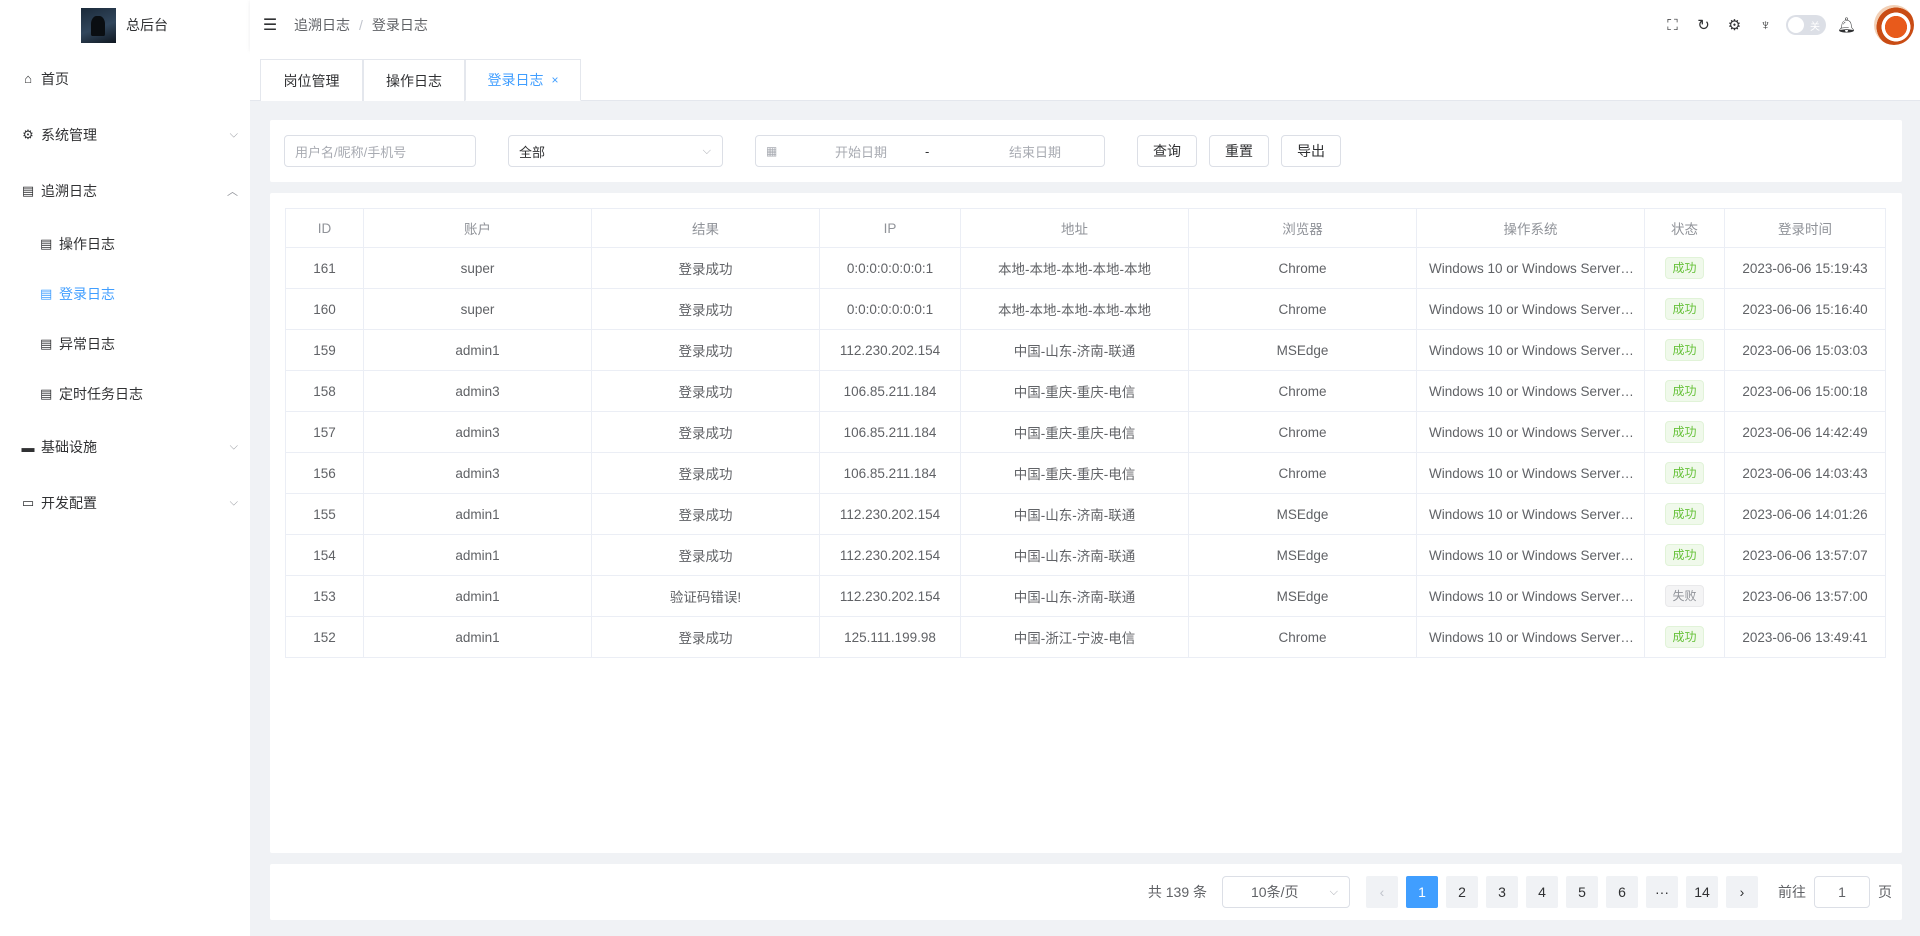 This screenshot has height=936, width=1920. What do you see at coordinates (1239, 151) in the screenshot?
I see `reset-button: 重置` at bounding box center [1239, 151].